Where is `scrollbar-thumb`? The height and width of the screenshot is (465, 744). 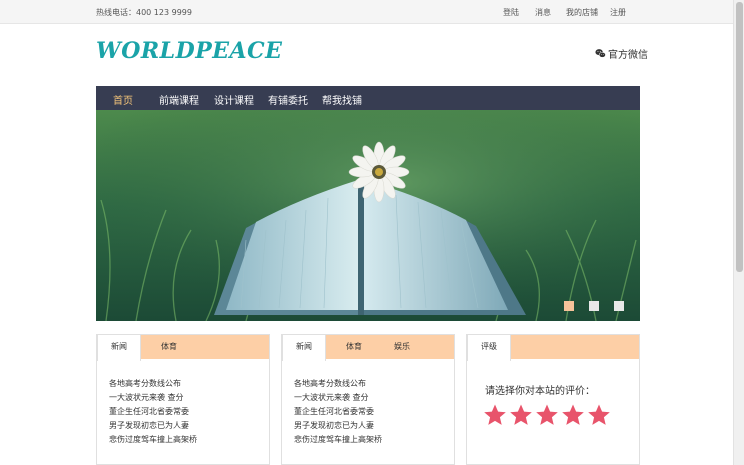
scrollbar-thumb is located at coordinates (739, 137).